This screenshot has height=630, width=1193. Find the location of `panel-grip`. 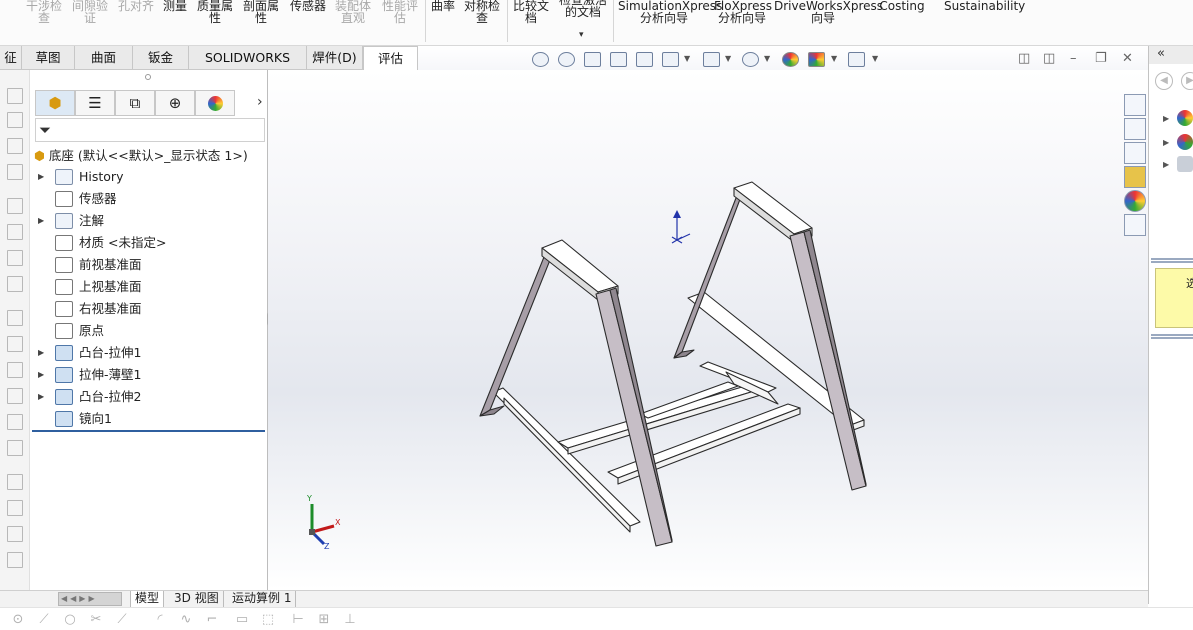

panel-grip is located at coordinates (148, 77).